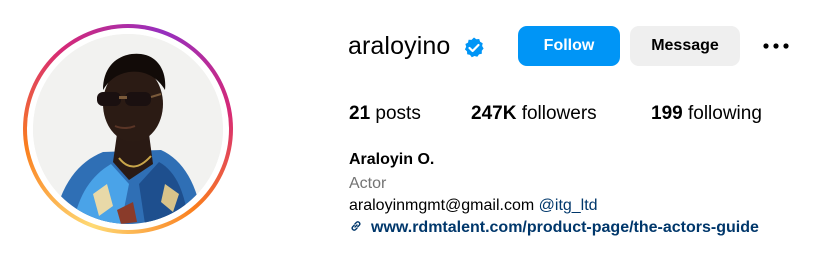  I want to click on bio-email: araloyinmgmt@gmail.com, so click(442, 205).